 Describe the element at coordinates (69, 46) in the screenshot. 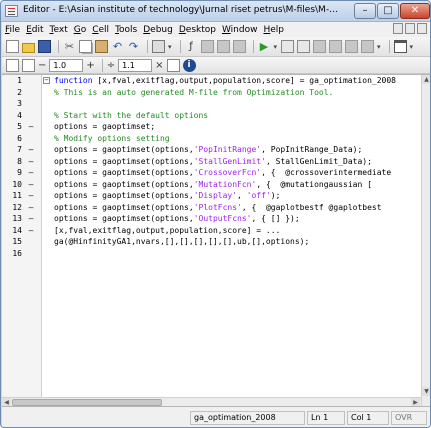

I see `cut-icon: ✂` at that location.